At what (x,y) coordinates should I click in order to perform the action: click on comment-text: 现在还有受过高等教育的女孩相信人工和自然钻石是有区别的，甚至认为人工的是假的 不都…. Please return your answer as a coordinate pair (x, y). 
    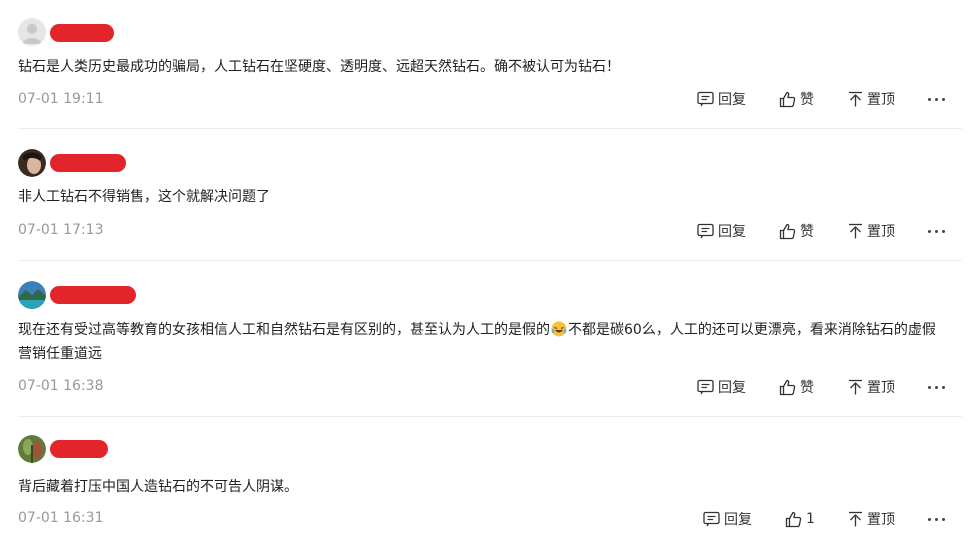
    Looking at the image, I should click on (483, 342).